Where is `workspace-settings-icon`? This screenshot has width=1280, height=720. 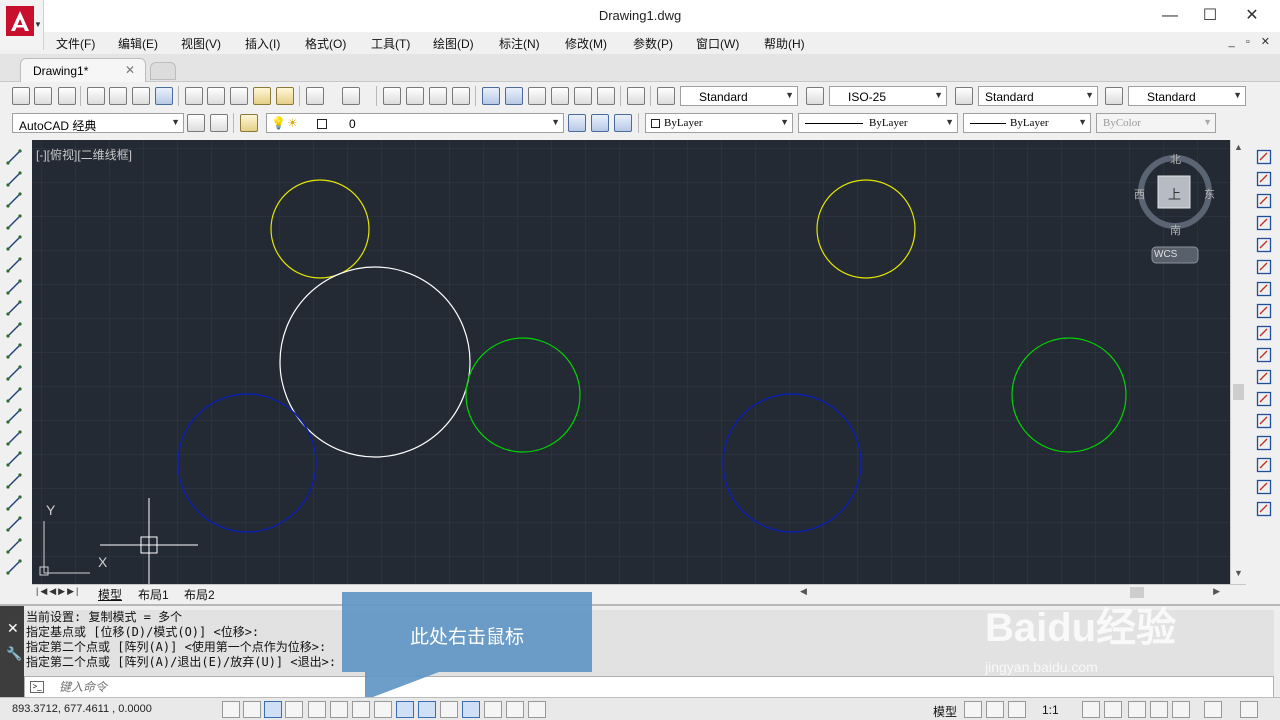
workspace-settings-icon is located at coordinates (196, 123).